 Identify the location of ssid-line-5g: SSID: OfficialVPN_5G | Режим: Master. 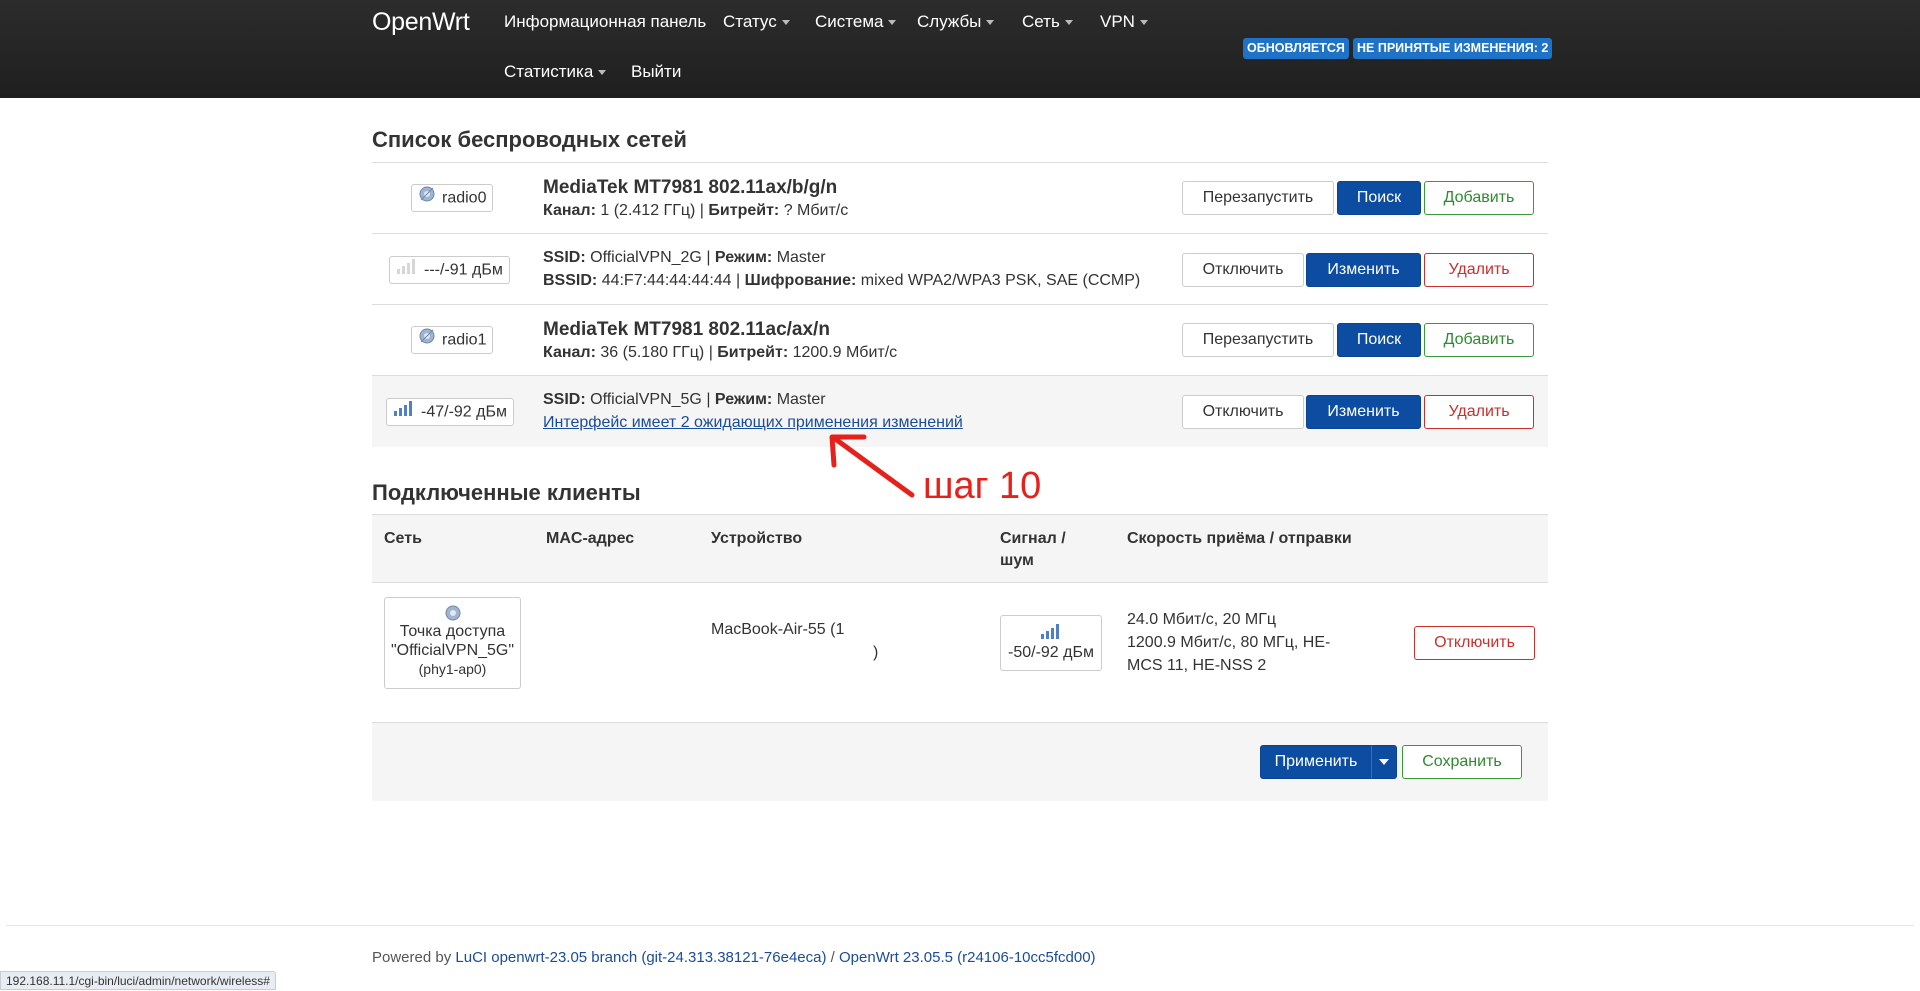
(684, 399).